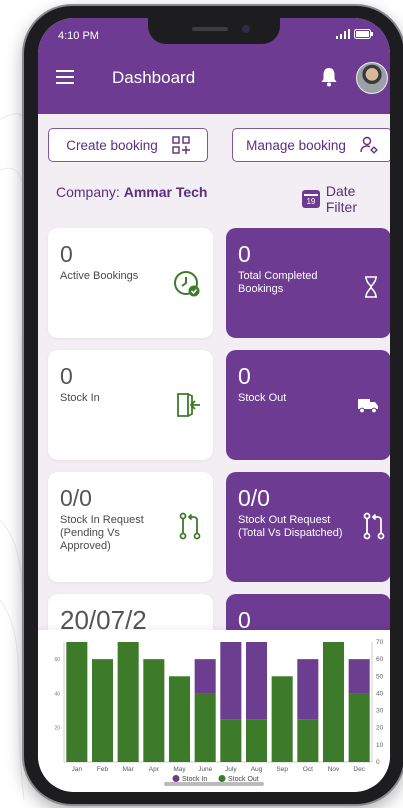 The width and height of the screenshot is (403, 808). Describe the element at coordinates (363, 34) in the screenshot. I see `battery-icon` at that location.